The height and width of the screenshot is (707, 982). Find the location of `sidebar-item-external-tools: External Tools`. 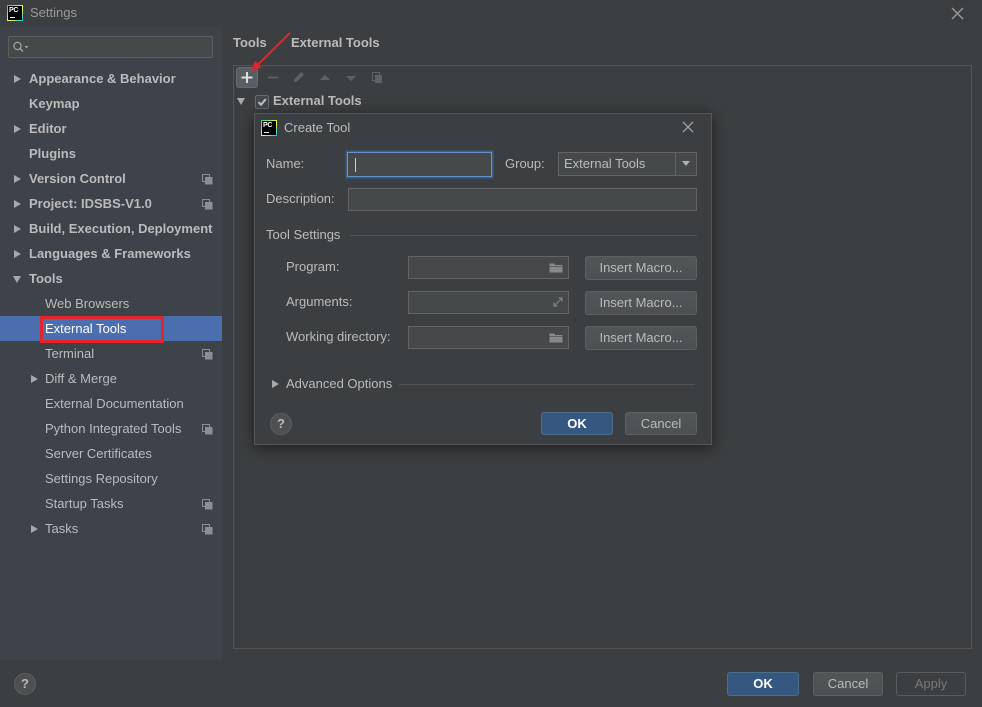

sidebar-item-external-tools: External Tools is located at coordinates (111, 328).